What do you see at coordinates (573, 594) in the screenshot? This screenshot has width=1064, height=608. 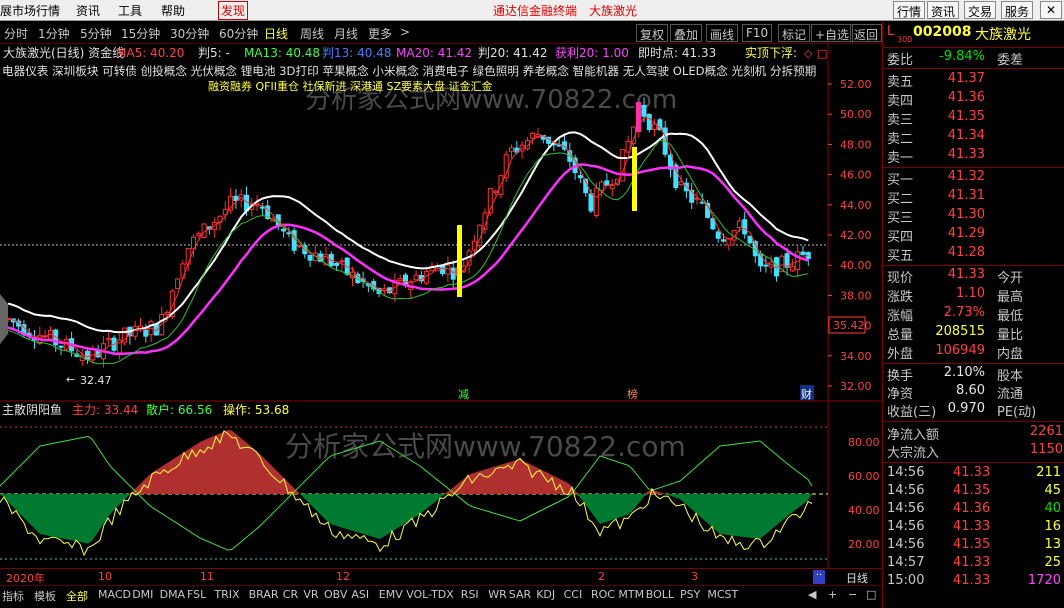 I see `indicator-tab: CCI` at bounding box center [573, 594].